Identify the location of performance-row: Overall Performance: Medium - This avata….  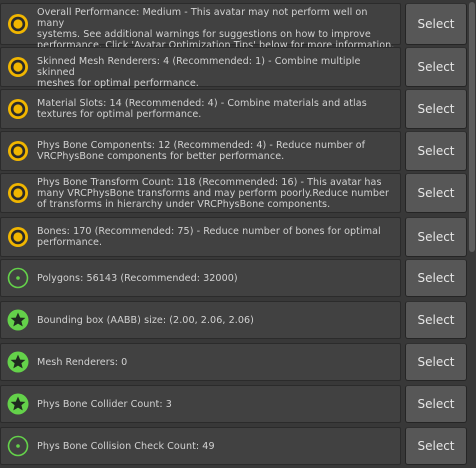
(200, 27).